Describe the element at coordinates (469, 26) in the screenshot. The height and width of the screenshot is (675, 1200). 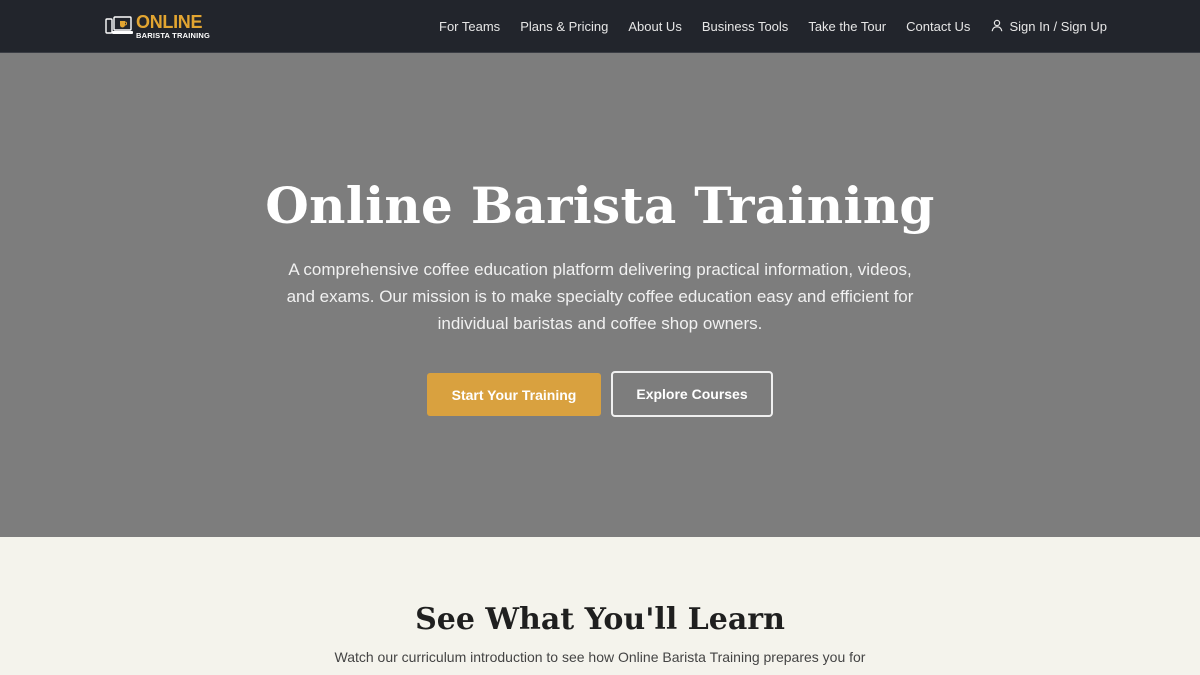
I see `nav-link-for-teams: For Teams` at that location.